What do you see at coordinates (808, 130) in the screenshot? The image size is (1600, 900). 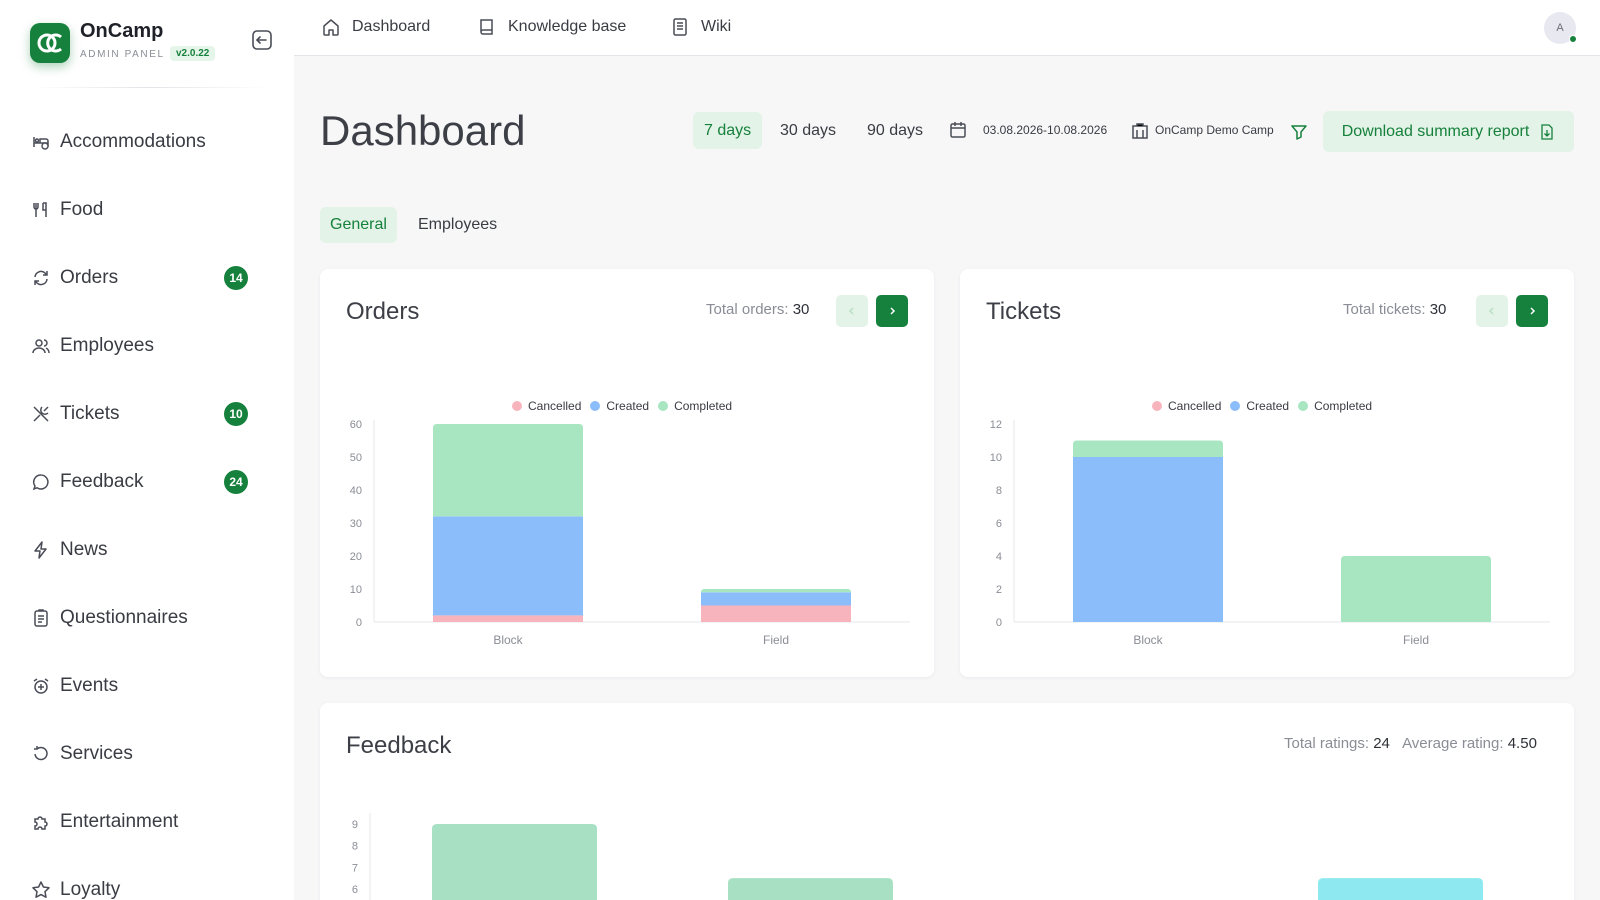 I see `range-30-days-button: 30 days` at bounding box center [808, 130].